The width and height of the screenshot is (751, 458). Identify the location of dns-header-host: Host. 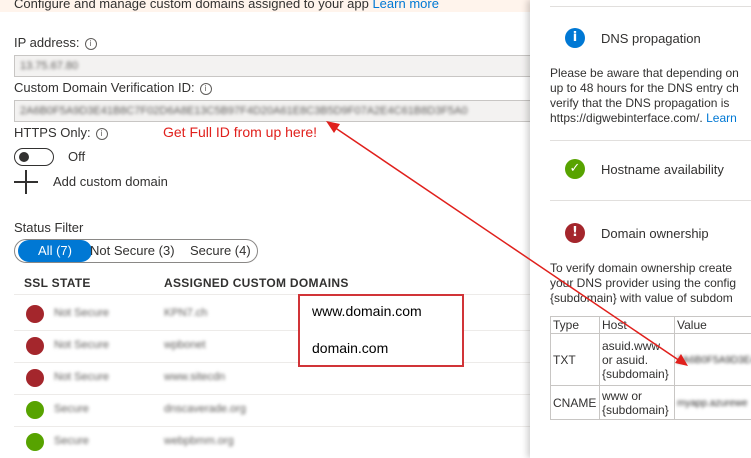
(637, 325).